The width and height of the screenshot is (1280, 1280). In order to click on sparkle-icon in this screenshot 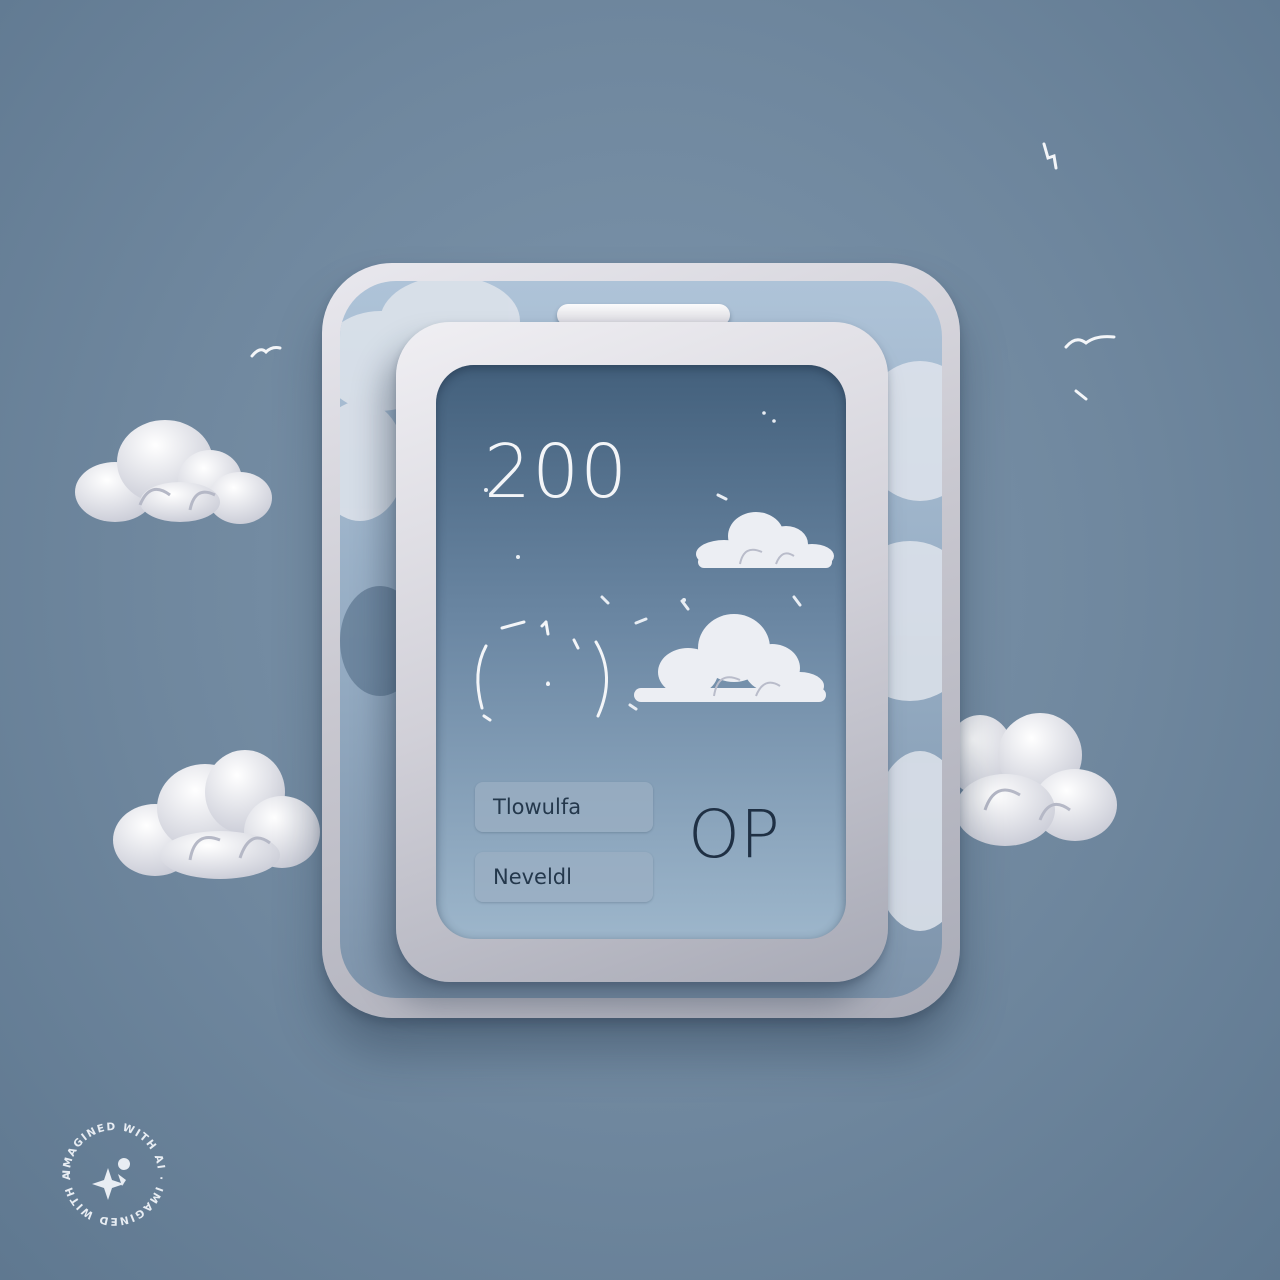, I will do `click(111, 1179)`.